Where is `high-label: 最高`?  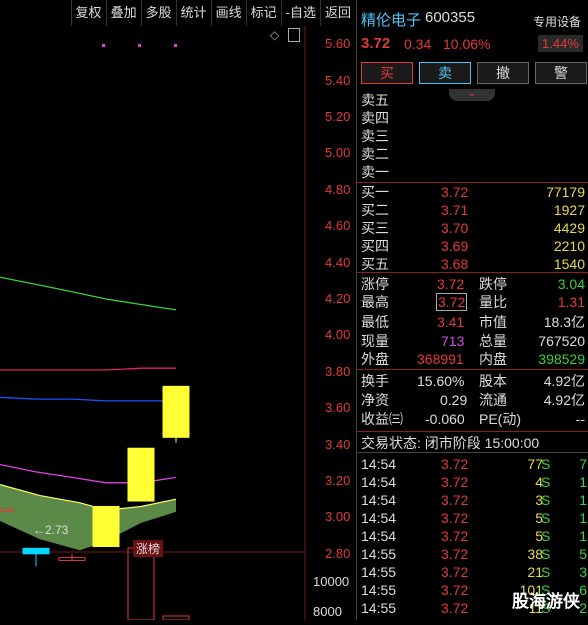 high-label: 最高 is located at coordinates (375, 302).